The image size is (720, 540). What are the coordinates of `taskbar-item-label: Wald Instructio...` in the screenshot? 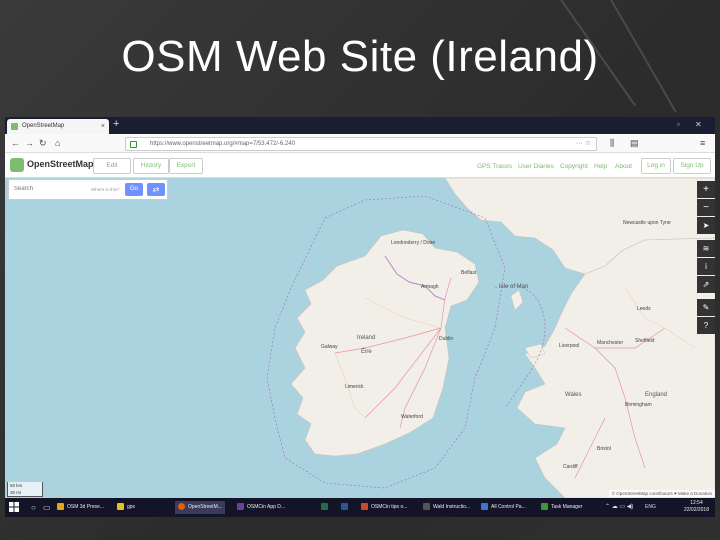 It's located at (452, 507).